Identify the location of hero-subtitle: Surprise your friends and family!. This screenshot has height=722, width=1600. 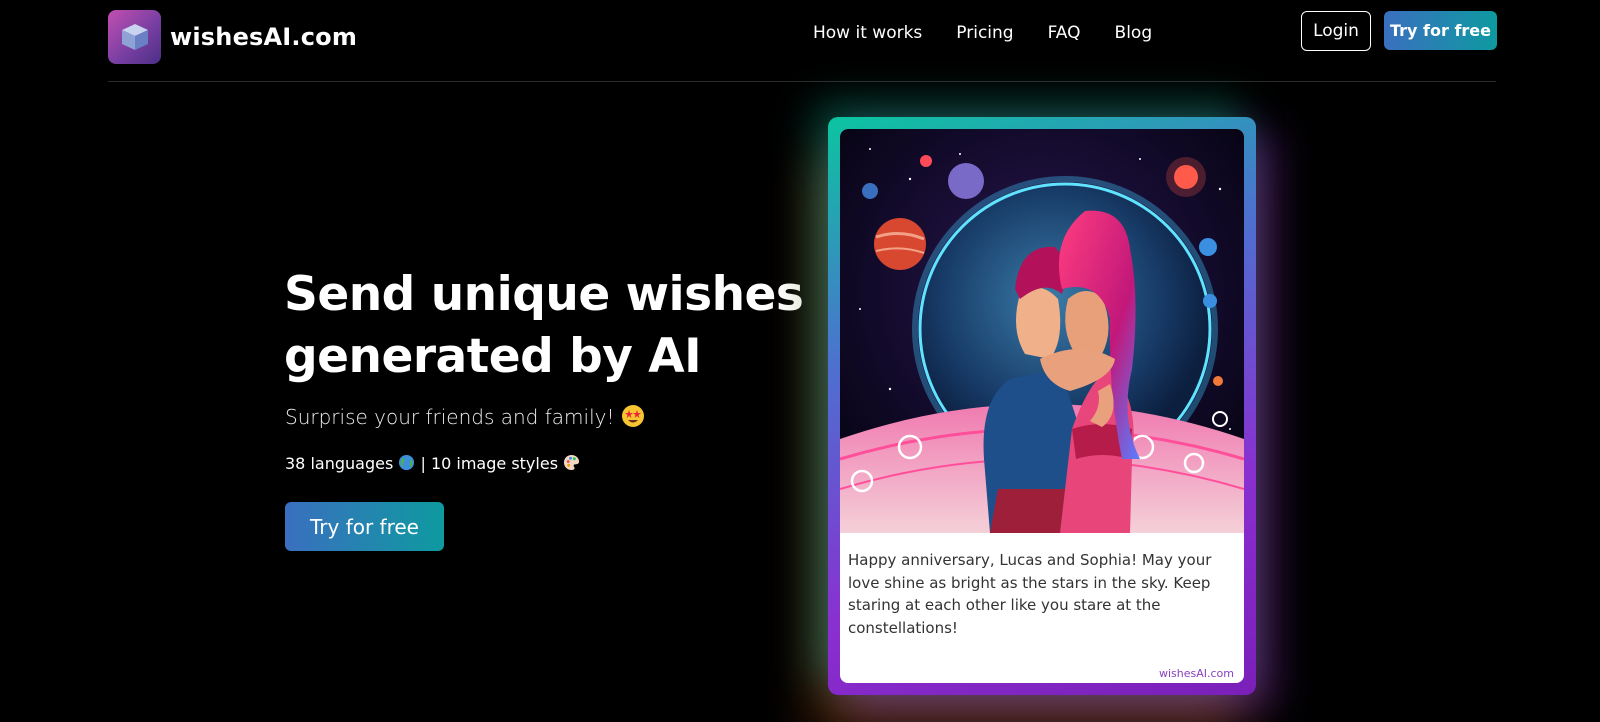
(465, 418).